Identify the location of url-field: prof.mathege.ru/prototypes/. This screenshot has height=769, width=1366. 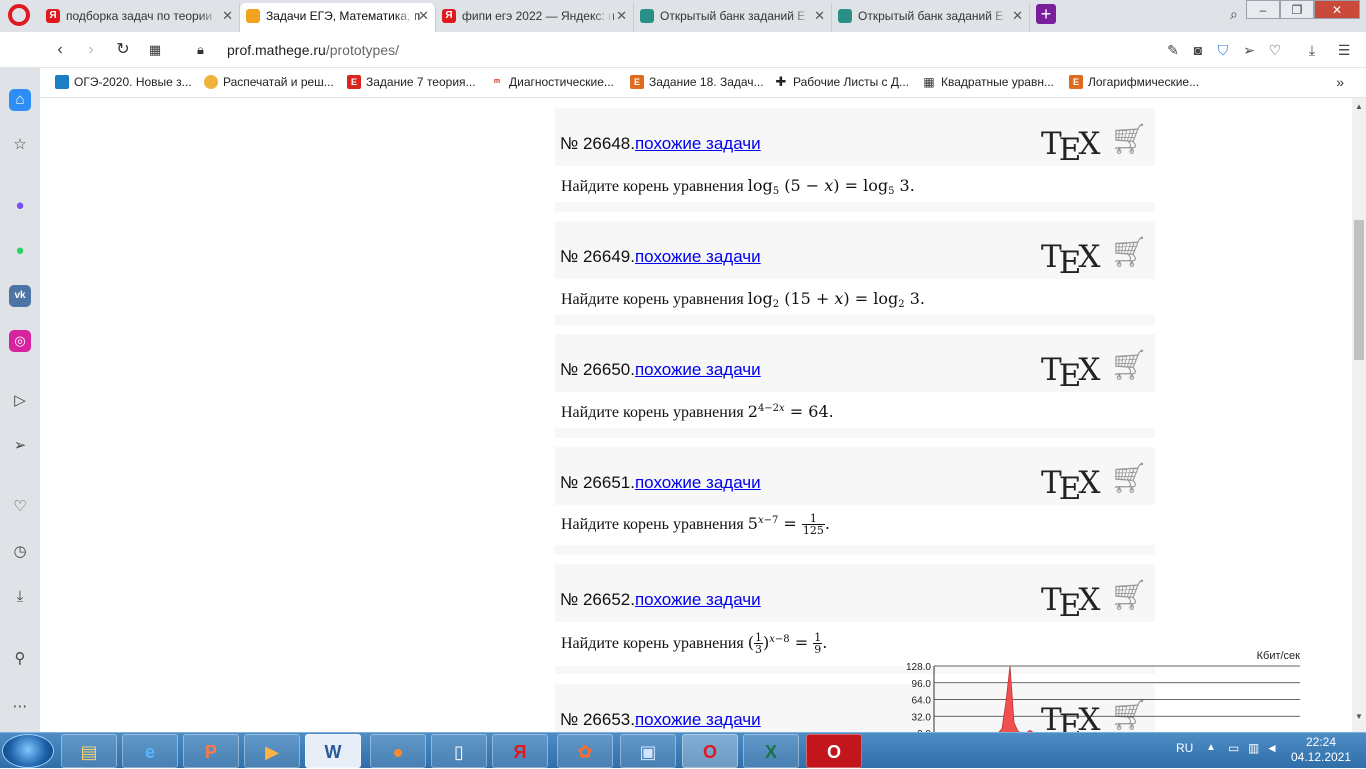
(313, 50).